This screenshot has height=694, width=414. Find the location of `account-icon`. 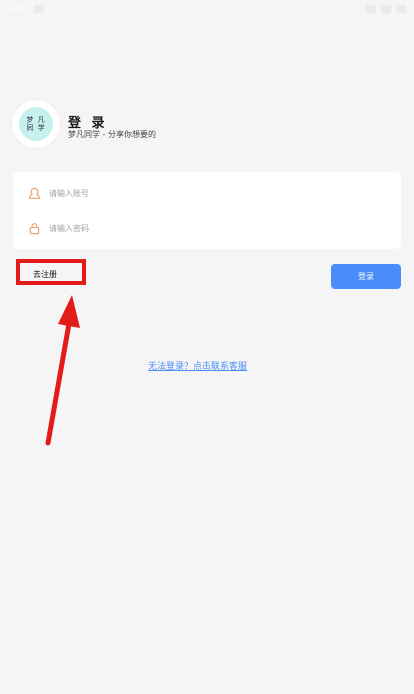

account-icon is located at coordinates (34, 193).